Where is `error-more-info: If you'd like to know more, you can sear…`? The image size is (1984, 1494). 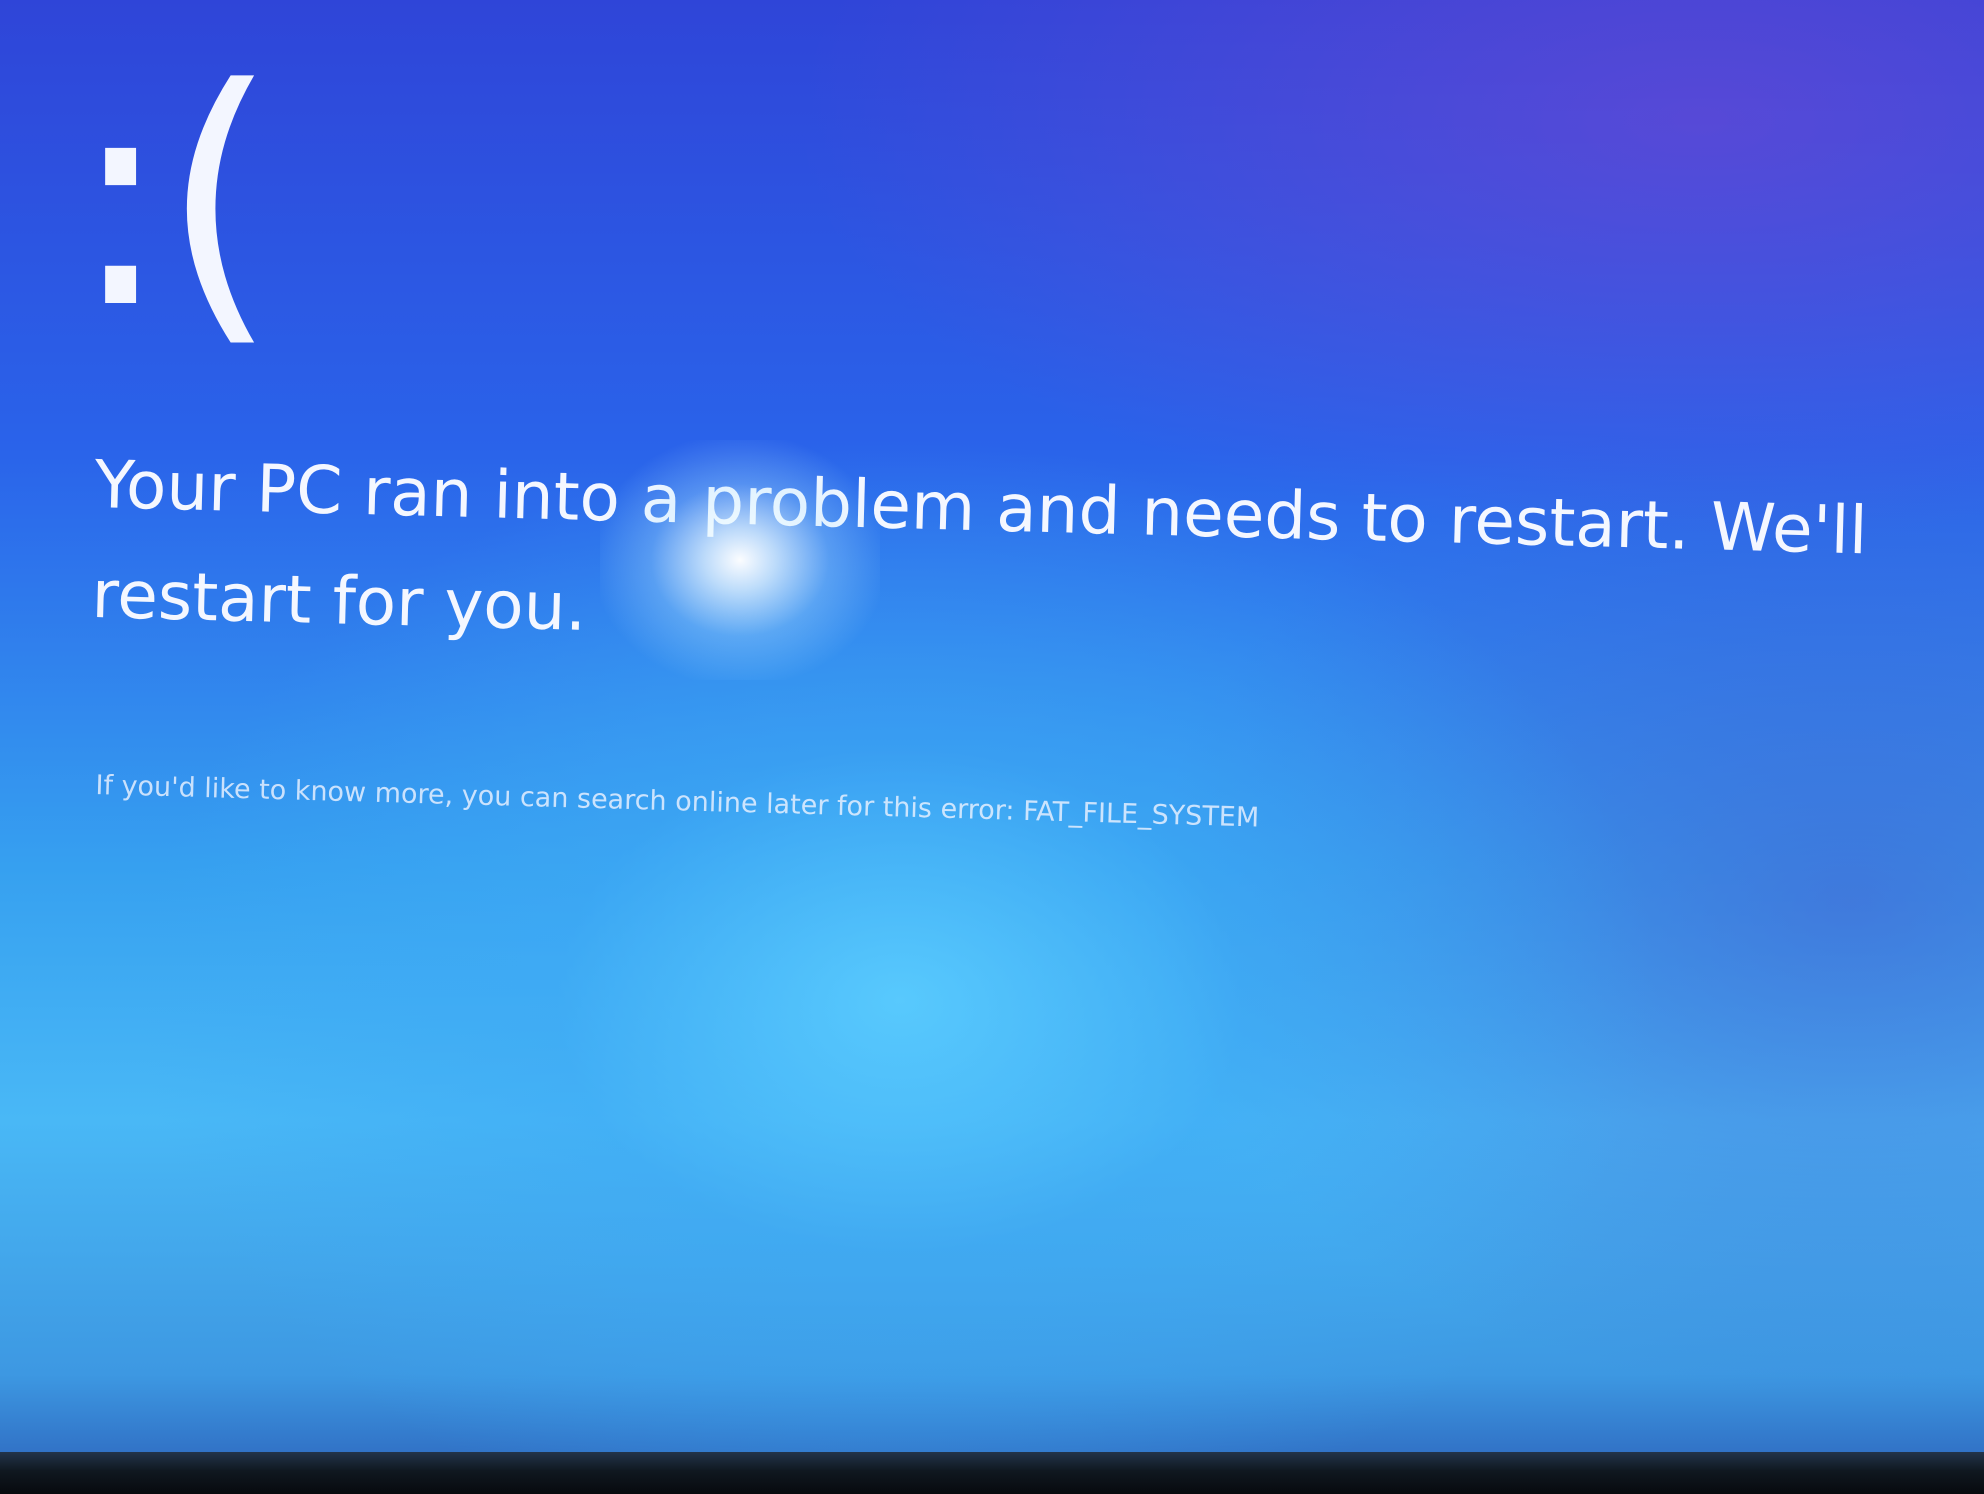 error-more-info: If you'd like to know more, you can sear… is located at coordinates (677, 801).